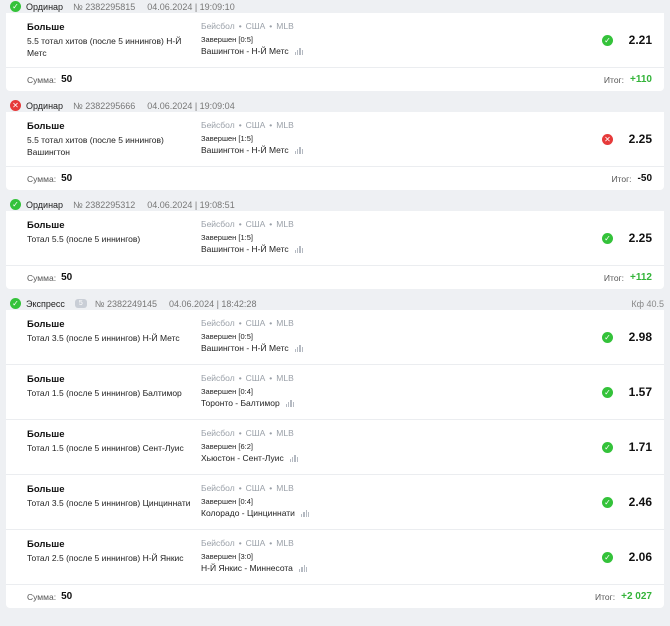 The image size is (670, 626). I want to click on selection-result: ✓ 1.71, so click(627, 447).